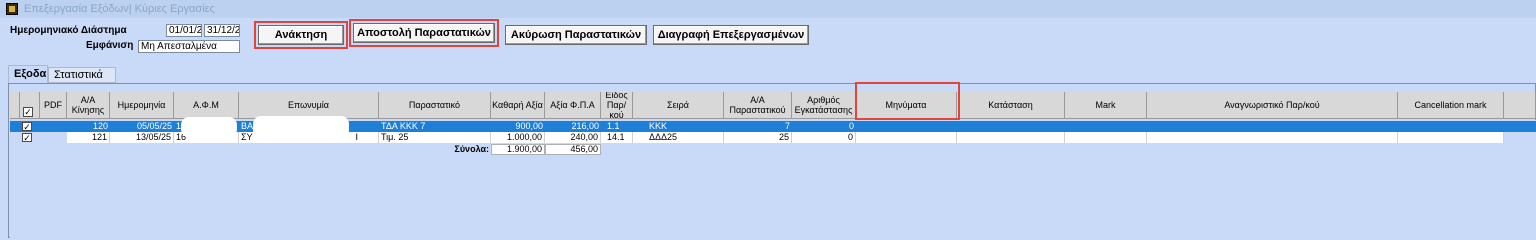 This screenshot has width=1536, height=240. Describe the element at coordinates (356, 137) in the screenshot. I see `cell-name-tail: Ι` at that location.